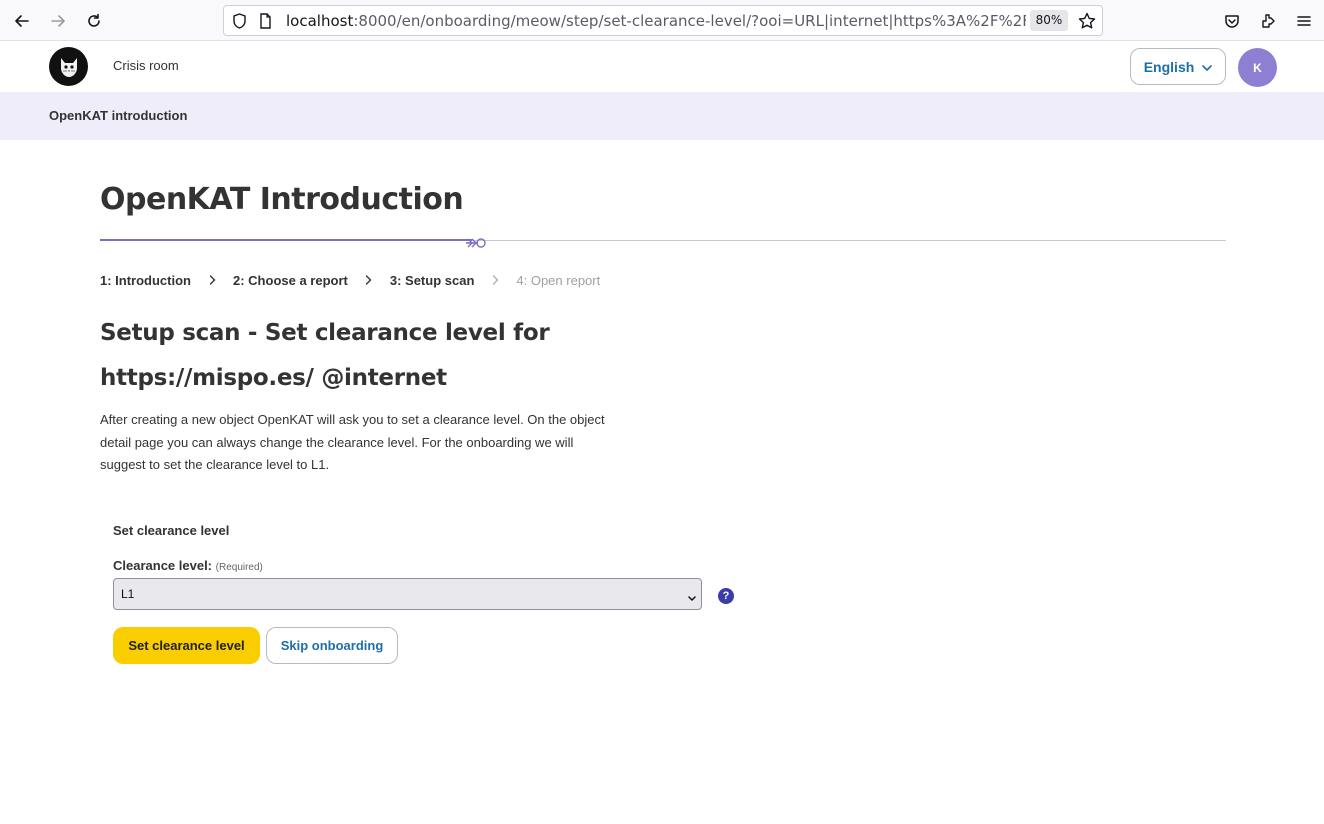 The image size is (1324, 824). Describe the element at coordinates (128, 594) in the screenshot. I see `selected-value: L1` at that location.